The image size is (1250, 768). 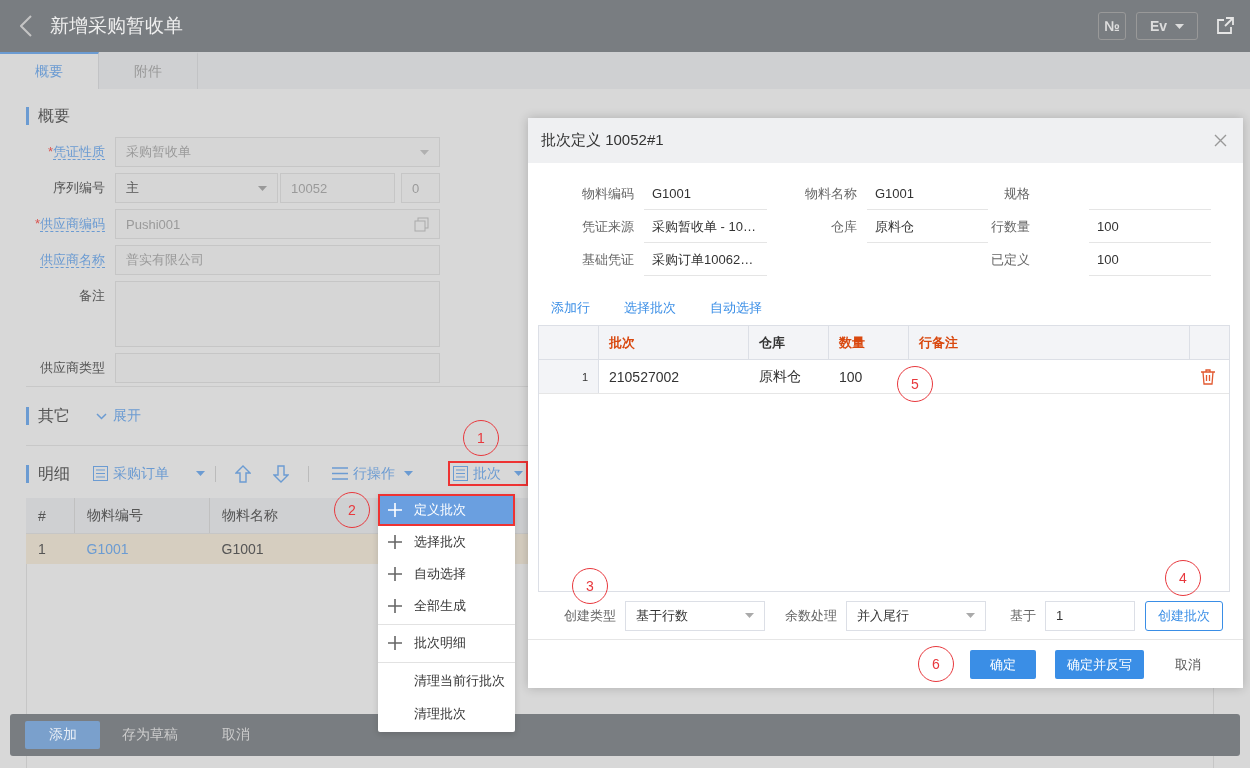 What do you see at coordinates (1112, 26) in the screenshot?
I see `number-button: №` at bounding box center [1112, 26].